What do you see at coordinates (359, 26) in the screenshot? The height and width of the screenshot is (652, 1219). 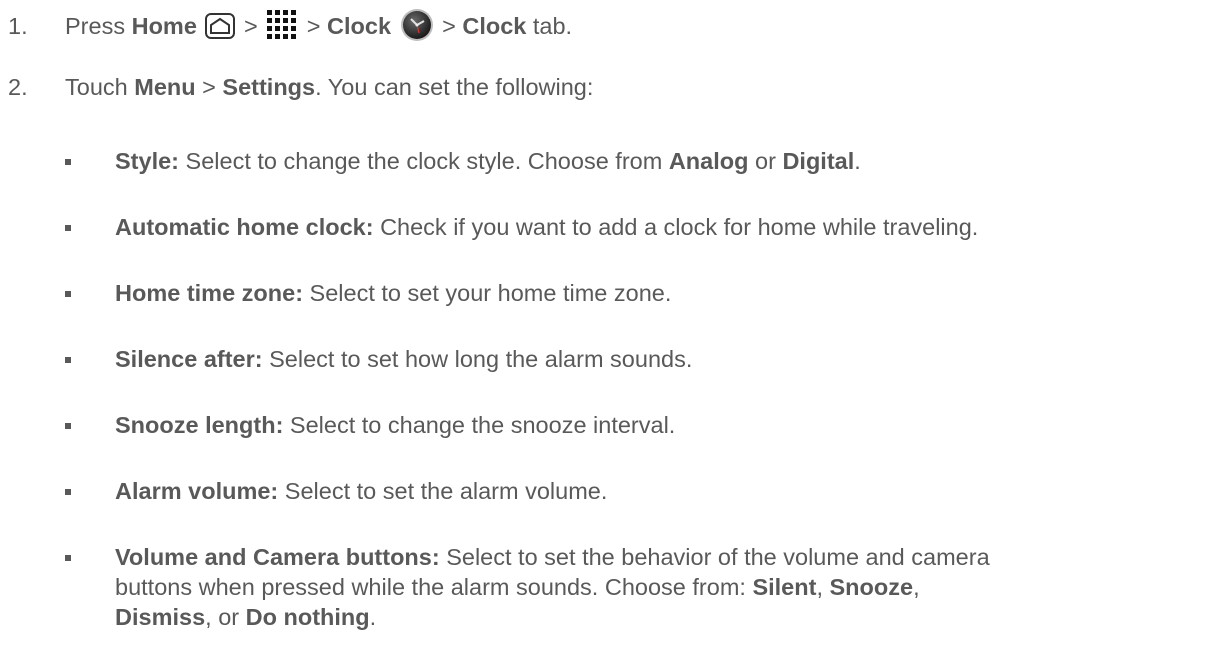 I see `clock-label: Clock` at bounding box center [359, 26].